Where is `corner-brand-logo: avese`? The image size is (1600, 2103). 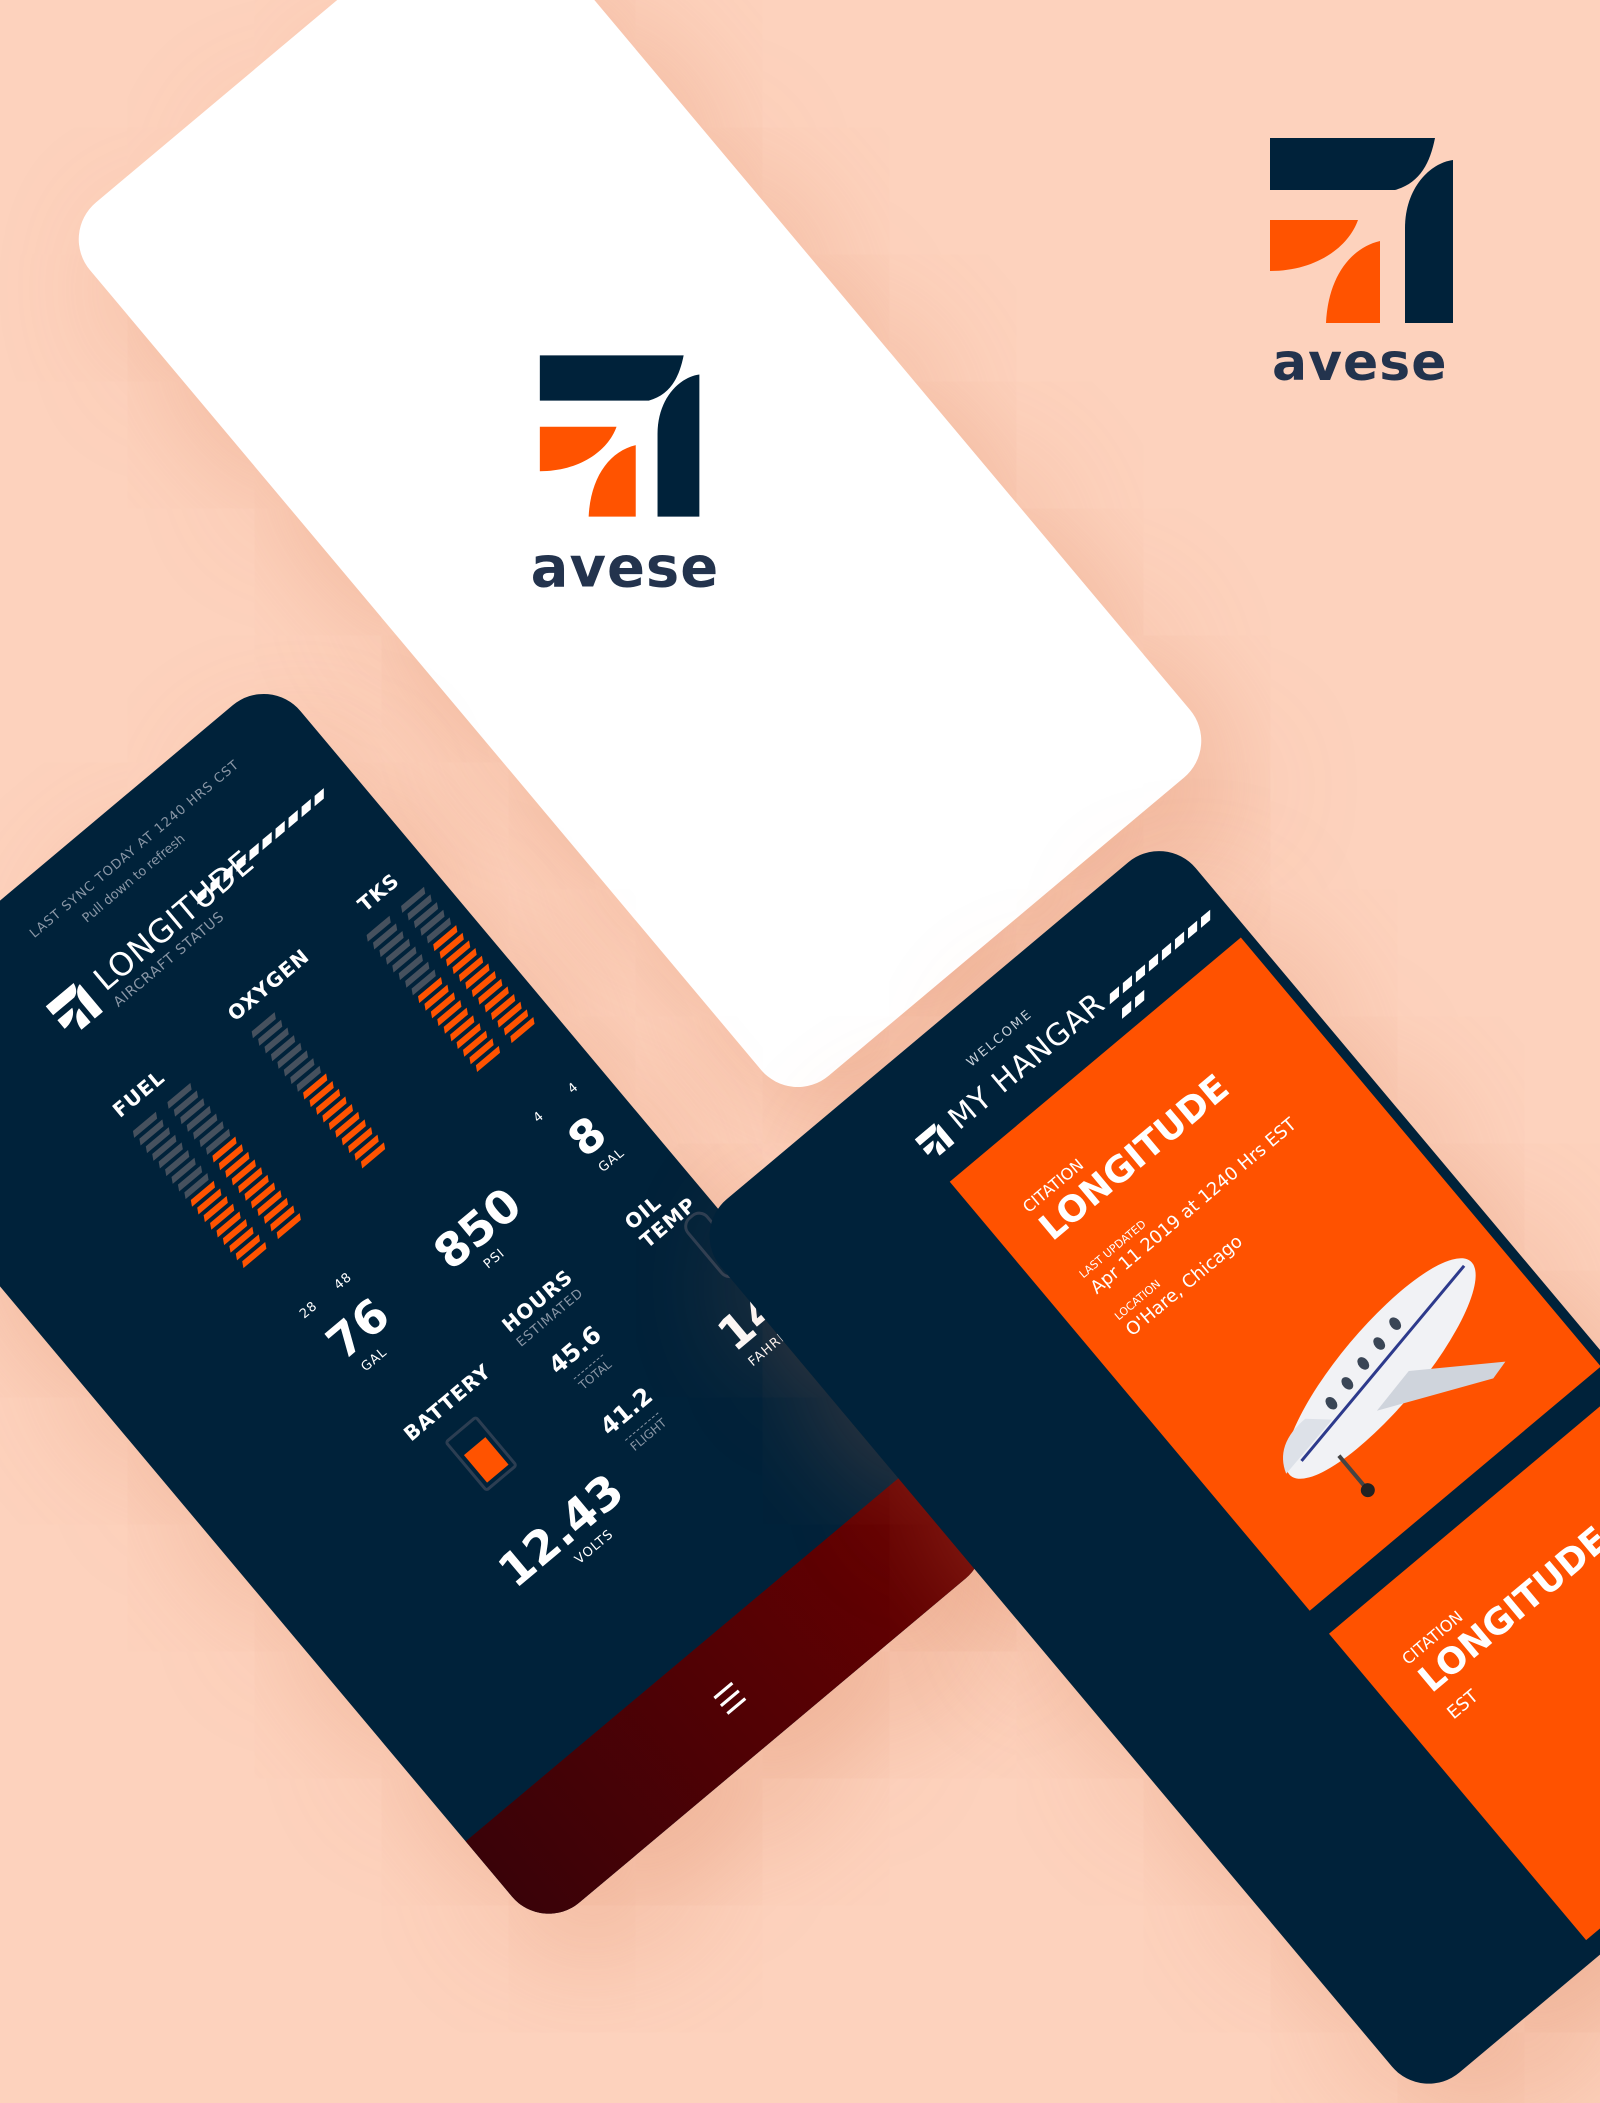 corner-brand-logo: avese is located at coordinates (1365, 268).